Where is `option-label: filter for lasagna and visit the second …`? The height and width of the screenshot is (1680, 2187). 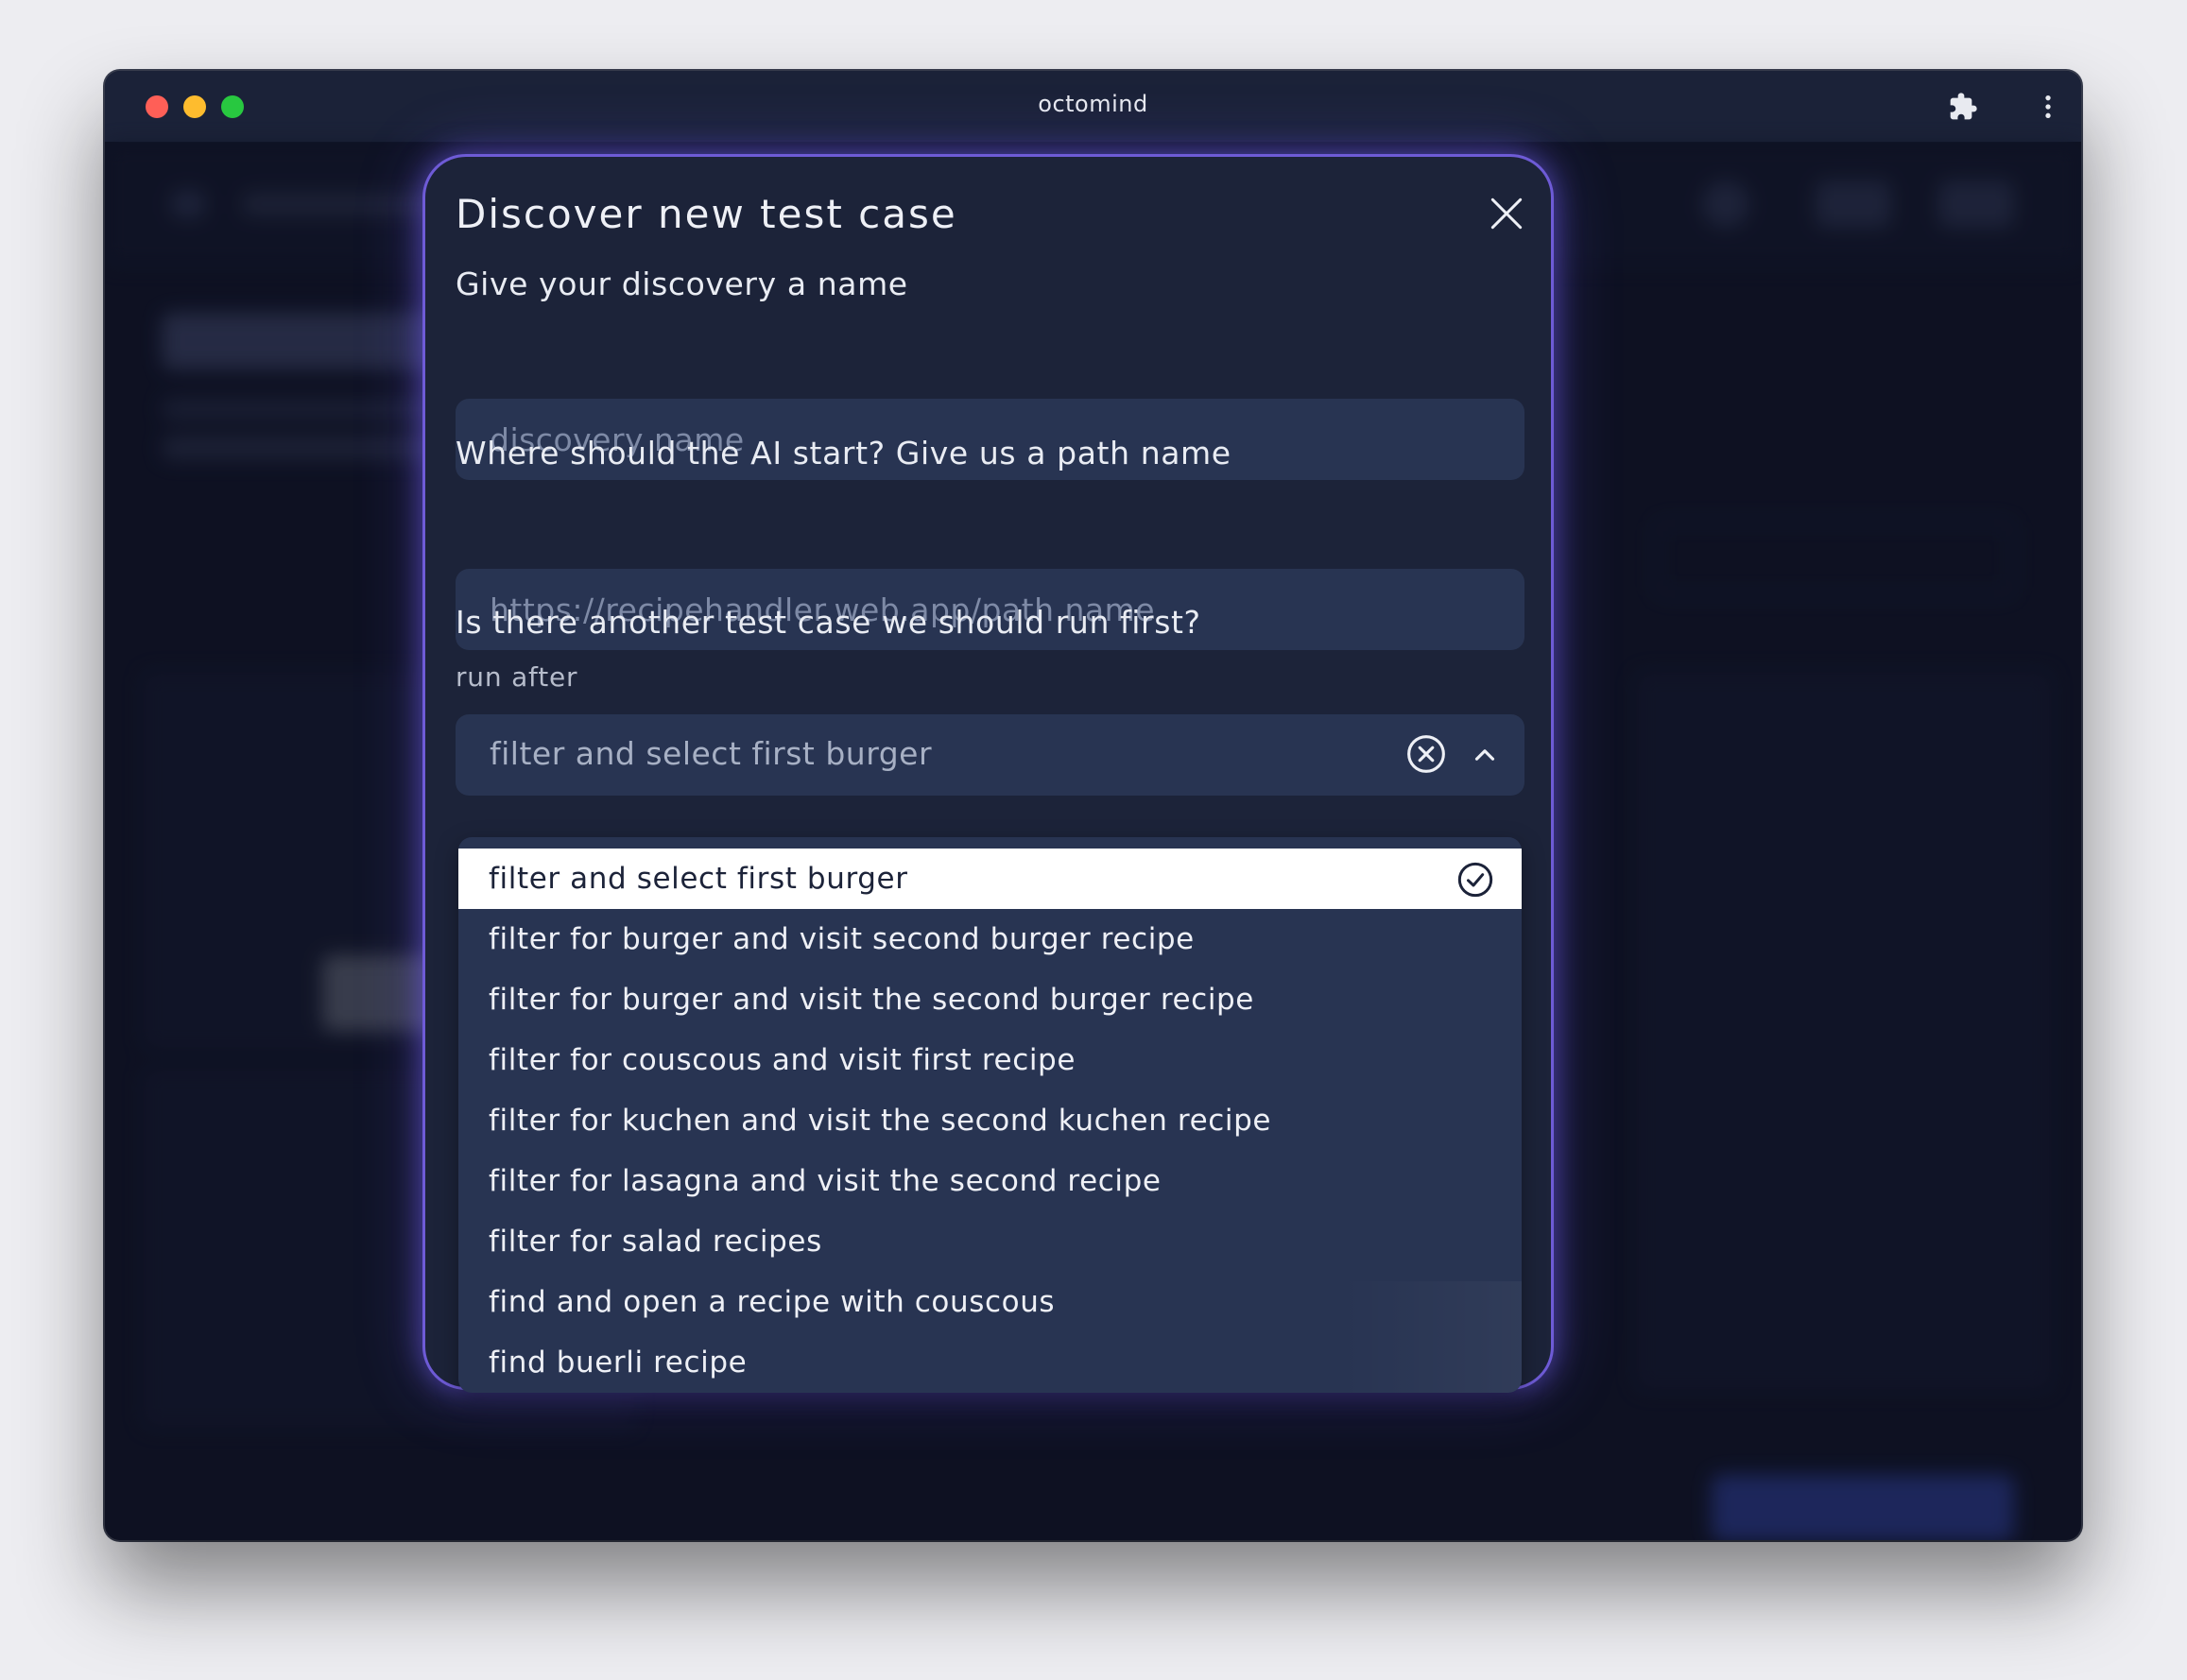
option-label: filter for lasagna and visit the second … is located at coordinates (826, 1181).